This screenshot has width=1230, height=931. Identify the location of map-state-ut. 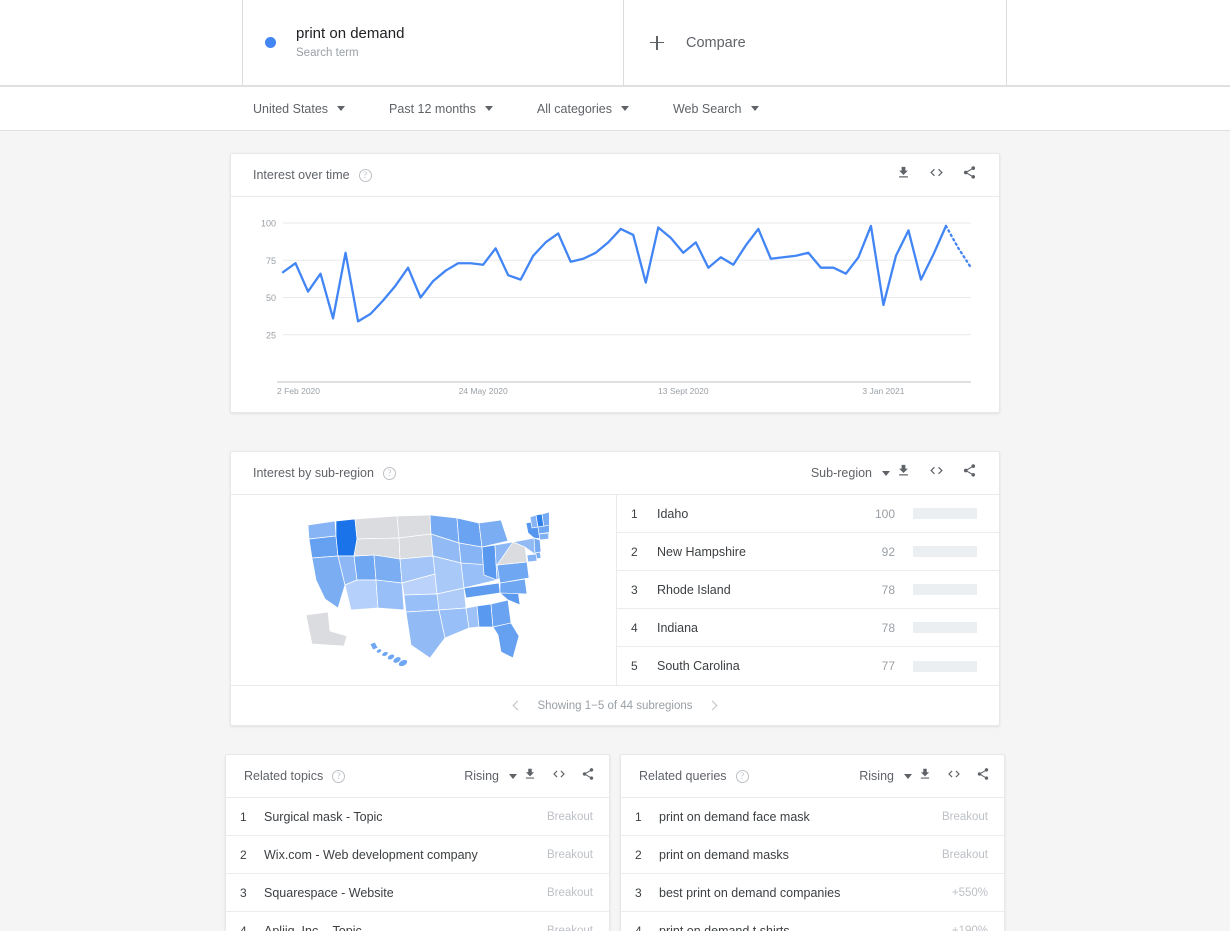
(364, 567).